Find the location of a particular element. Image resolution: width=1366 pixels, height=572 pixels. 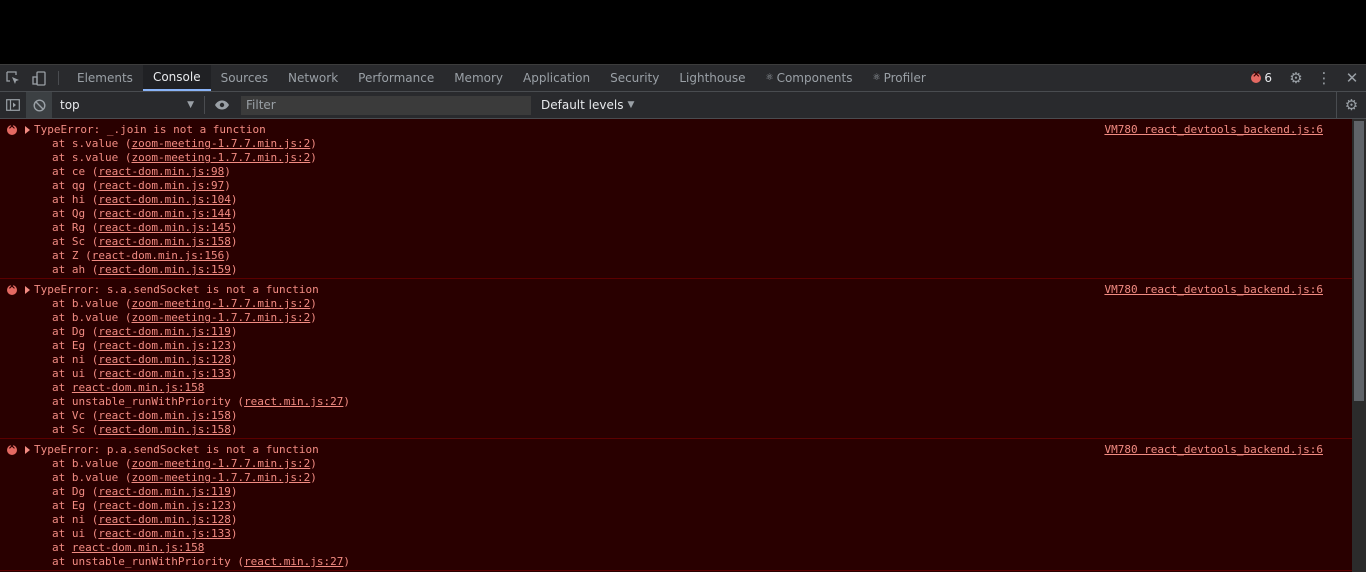

stack-frame: at Vc (react-dom.min.js:158) is located at coordinates (676, 416).